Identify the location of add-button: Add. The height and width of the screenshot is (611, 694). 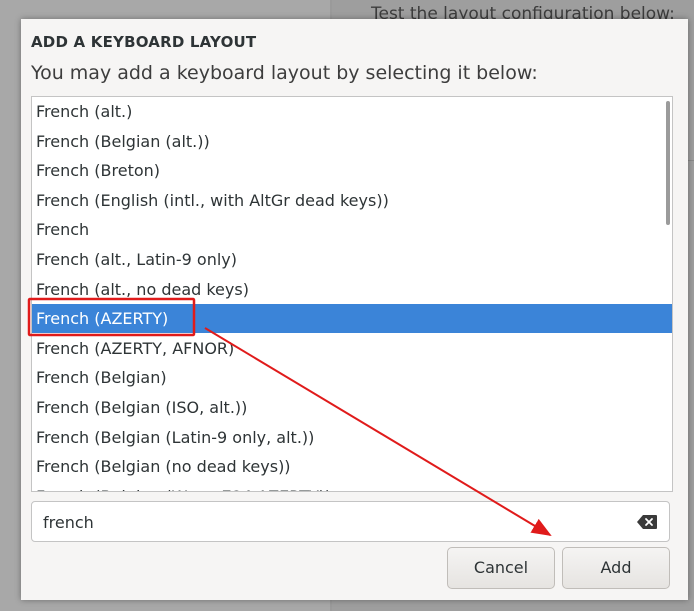
(616, 568).